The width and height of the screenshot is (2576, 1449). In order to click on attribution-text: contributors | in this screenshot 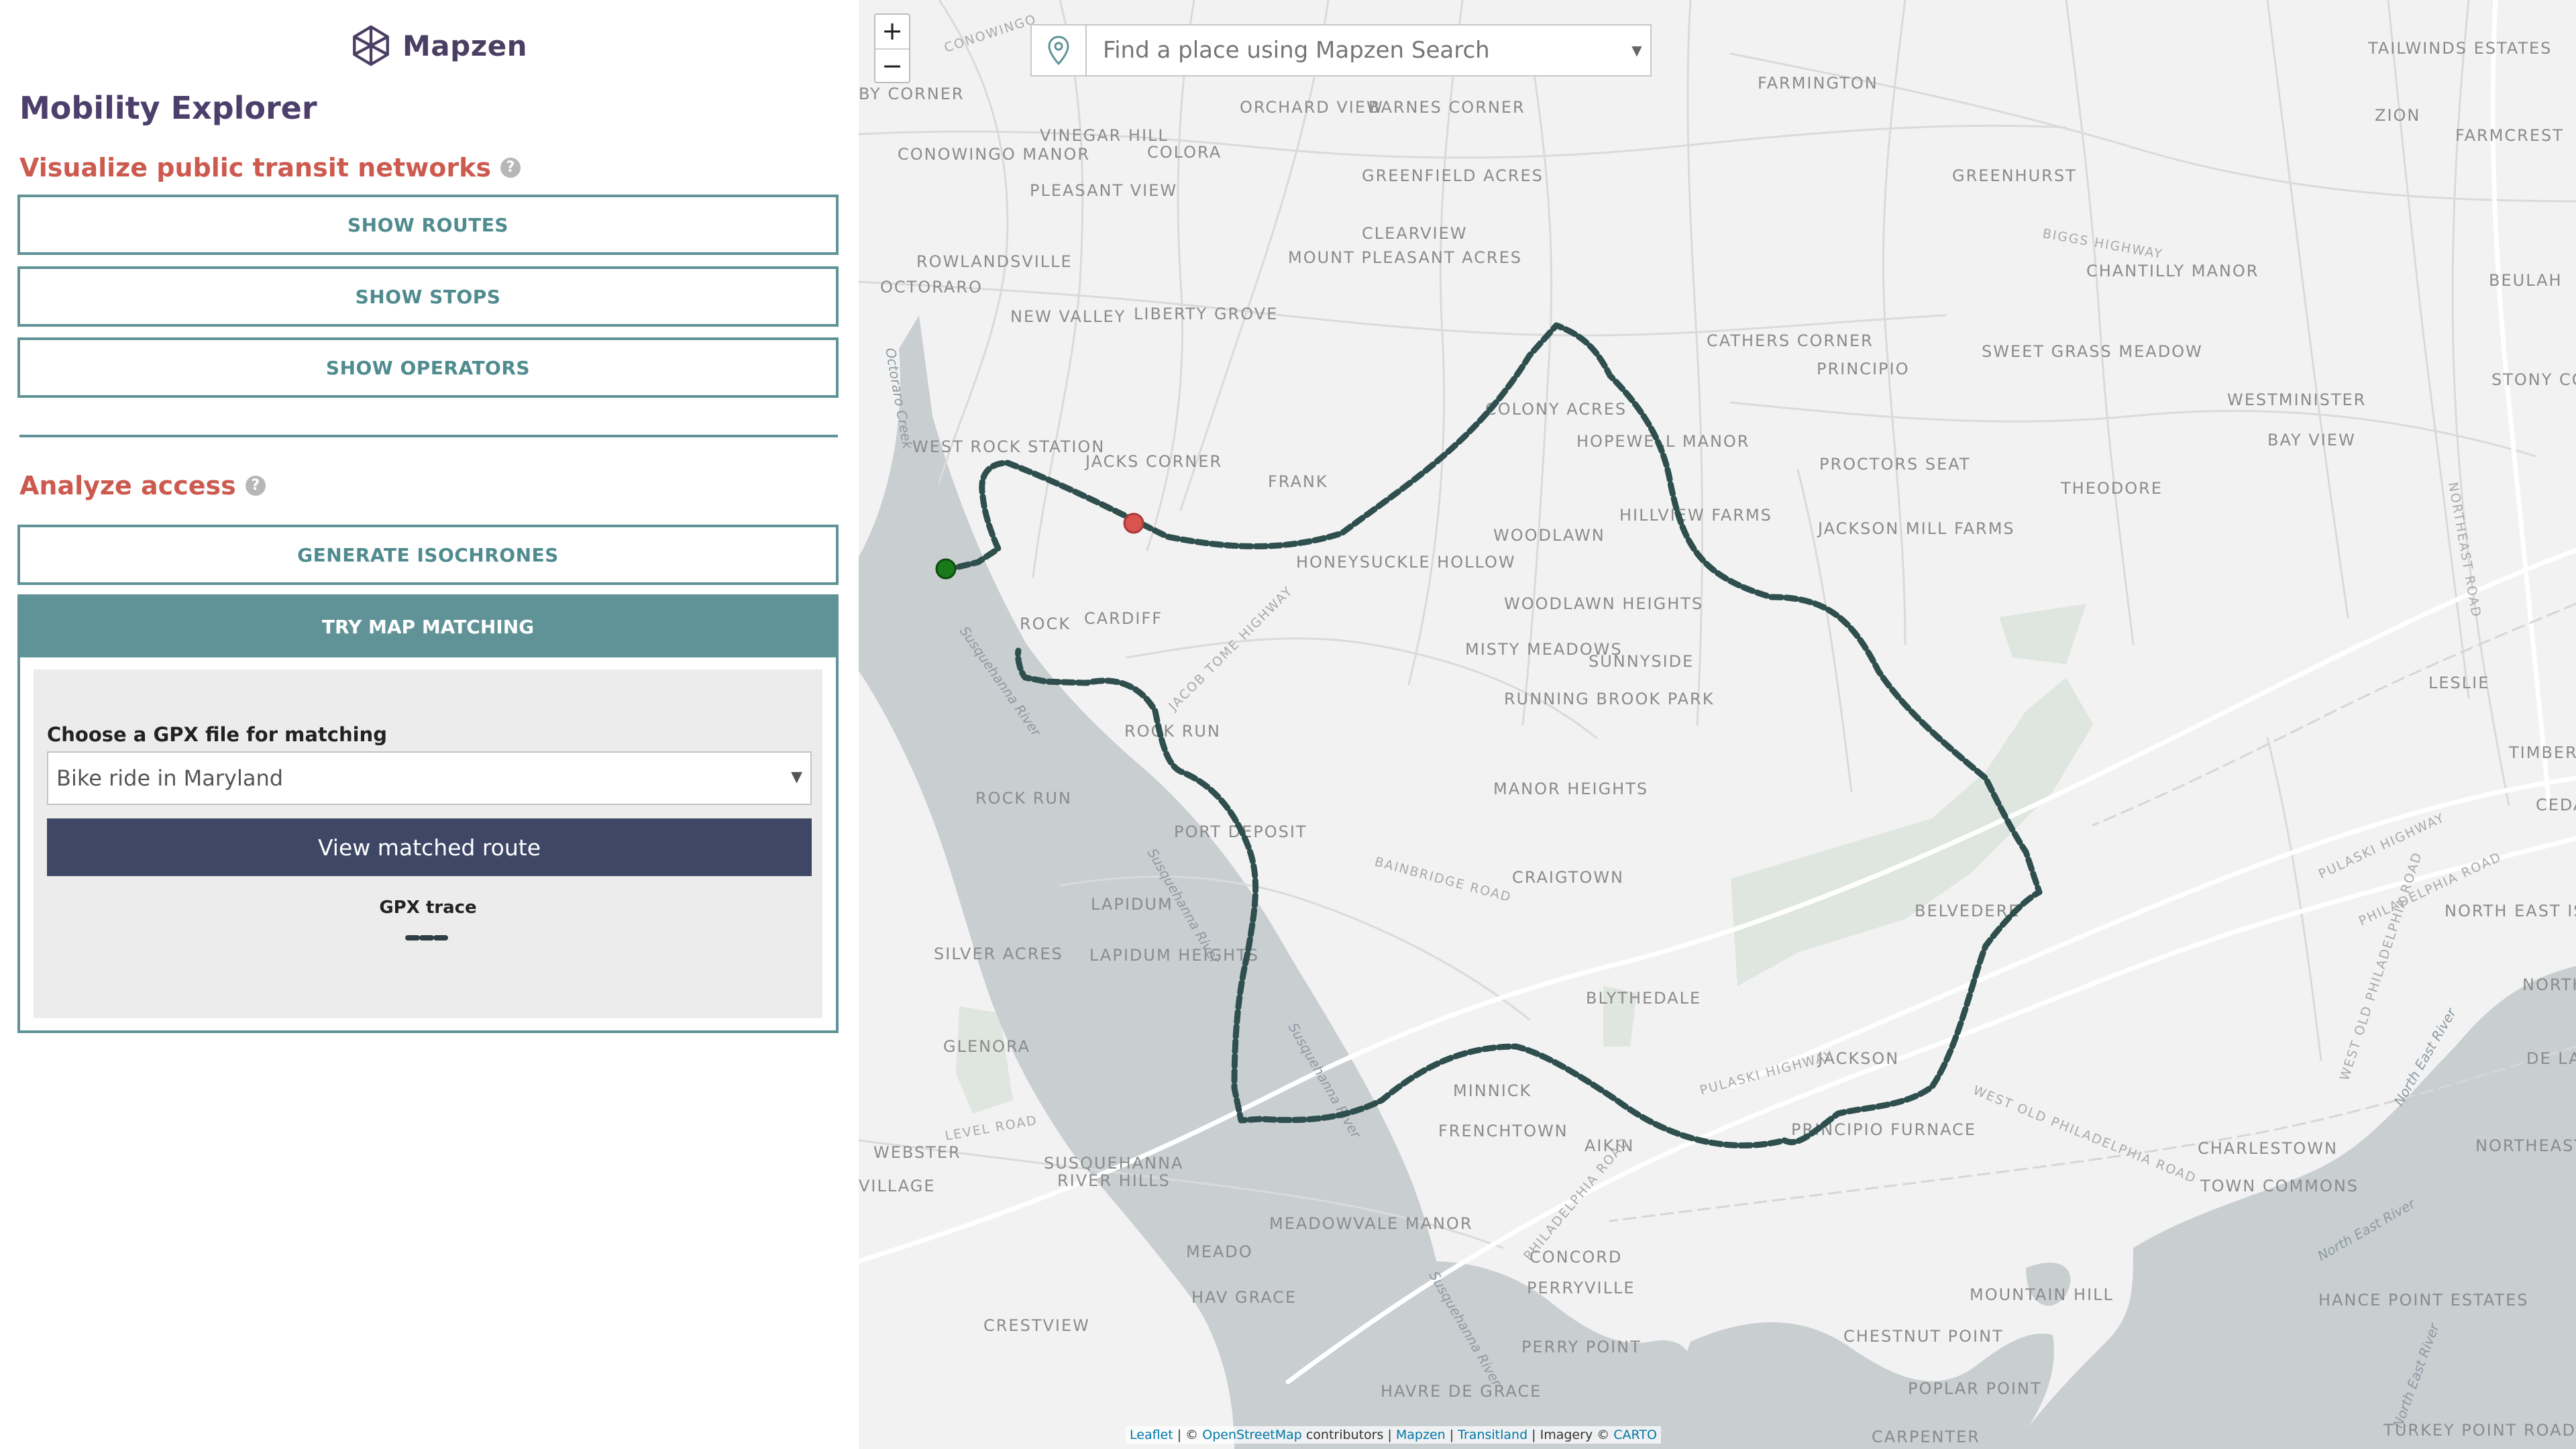, I will do `click(1348, 1435)`.